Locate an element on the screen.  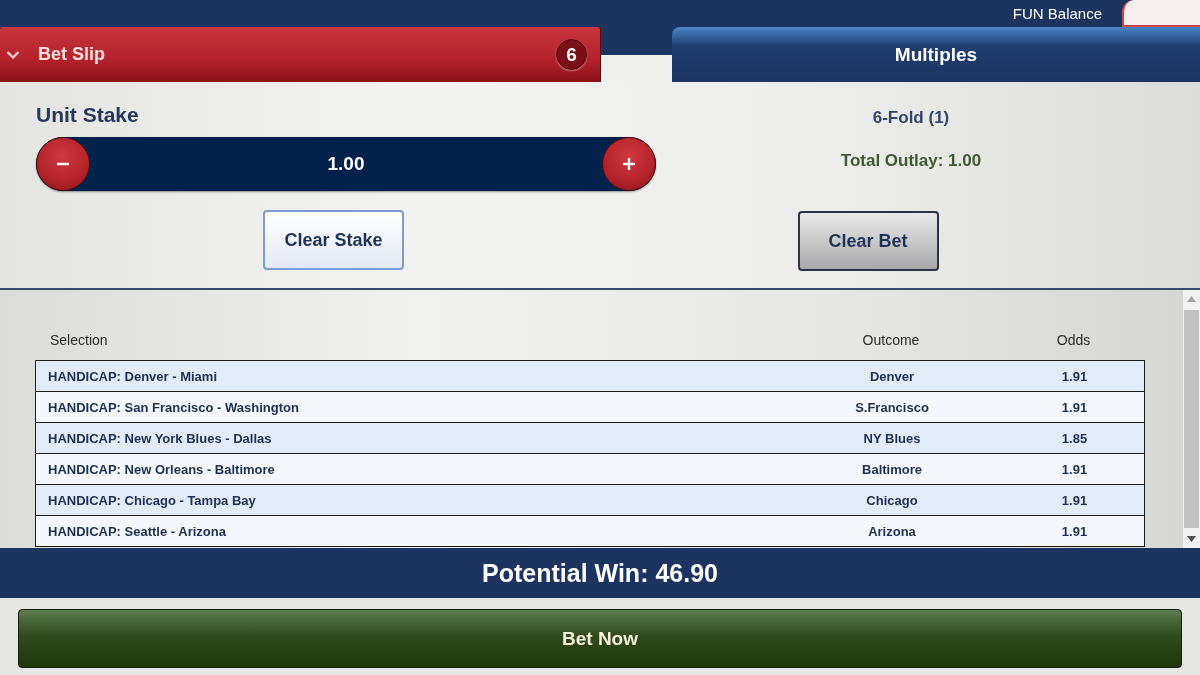
increase-button is located at coordinates (629, 164).